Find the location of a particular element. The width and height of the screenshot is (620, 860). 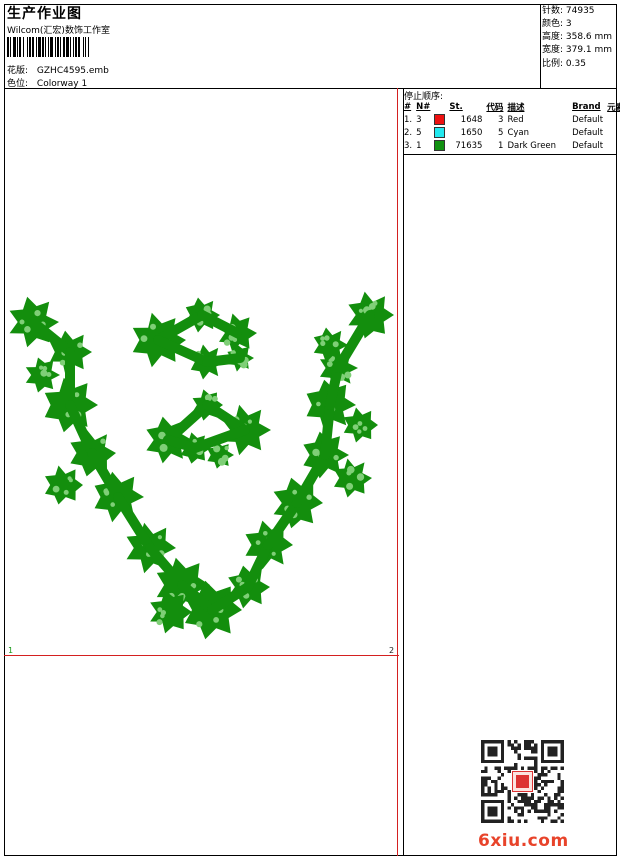

col-element: 元素 is located at coordinates (613, 108).